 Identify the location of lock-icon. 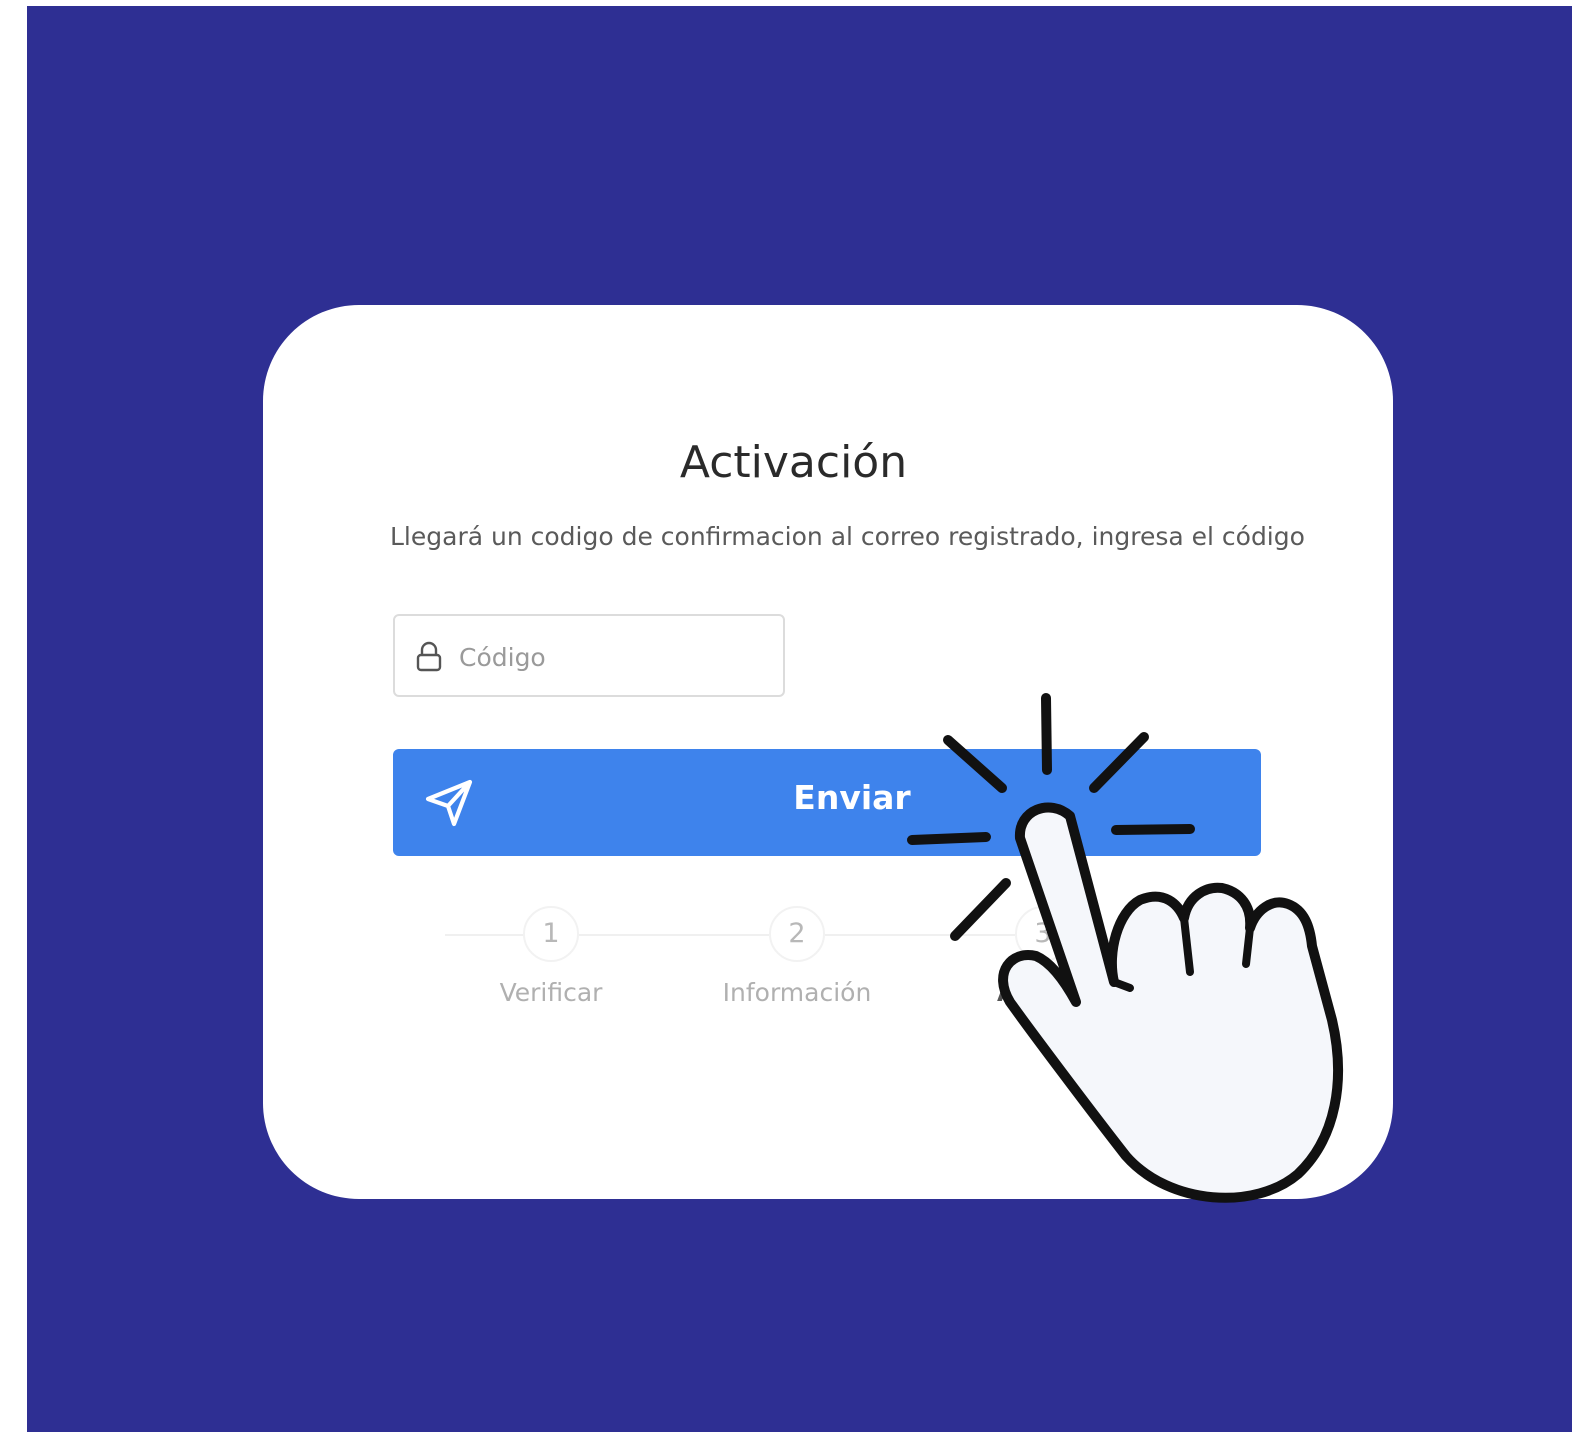
(429, 656).